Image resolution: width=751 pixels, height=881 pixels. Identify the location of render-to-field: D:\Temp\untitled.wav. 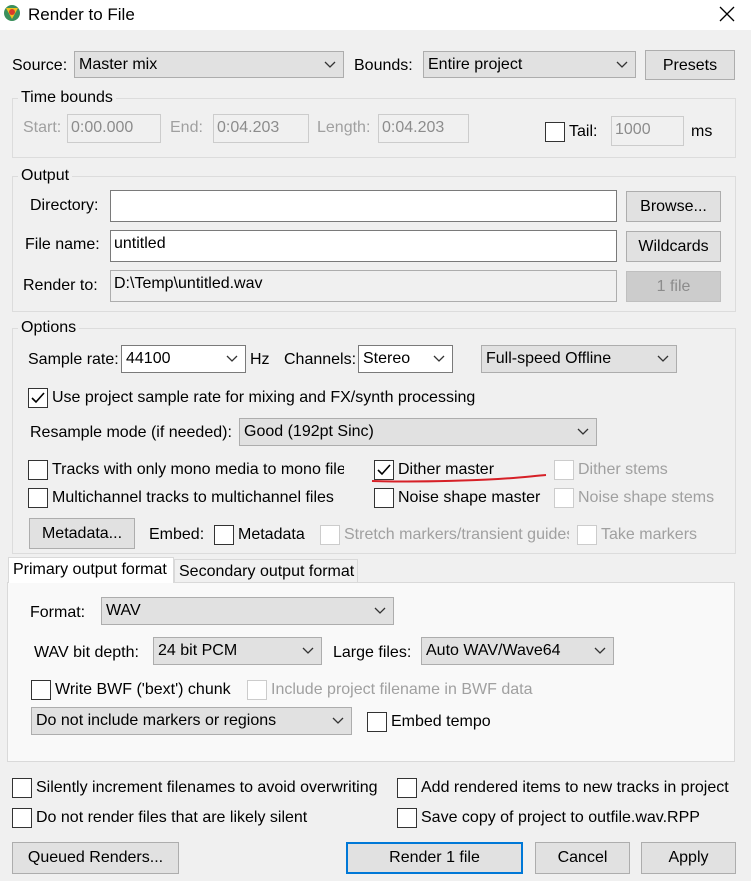
(363, 286).